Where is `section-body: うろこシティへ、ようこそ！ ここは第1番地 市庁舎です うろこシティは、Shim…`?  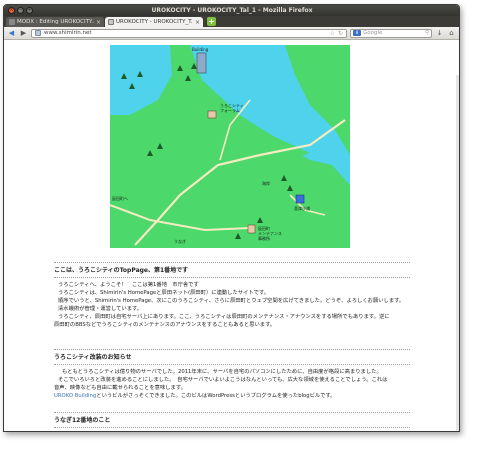
section-body: うろこシティへ、ようこそ！ ここは第1番地 市庁舎です うろこシティは、Shim… is located at coordinates (232, 303).